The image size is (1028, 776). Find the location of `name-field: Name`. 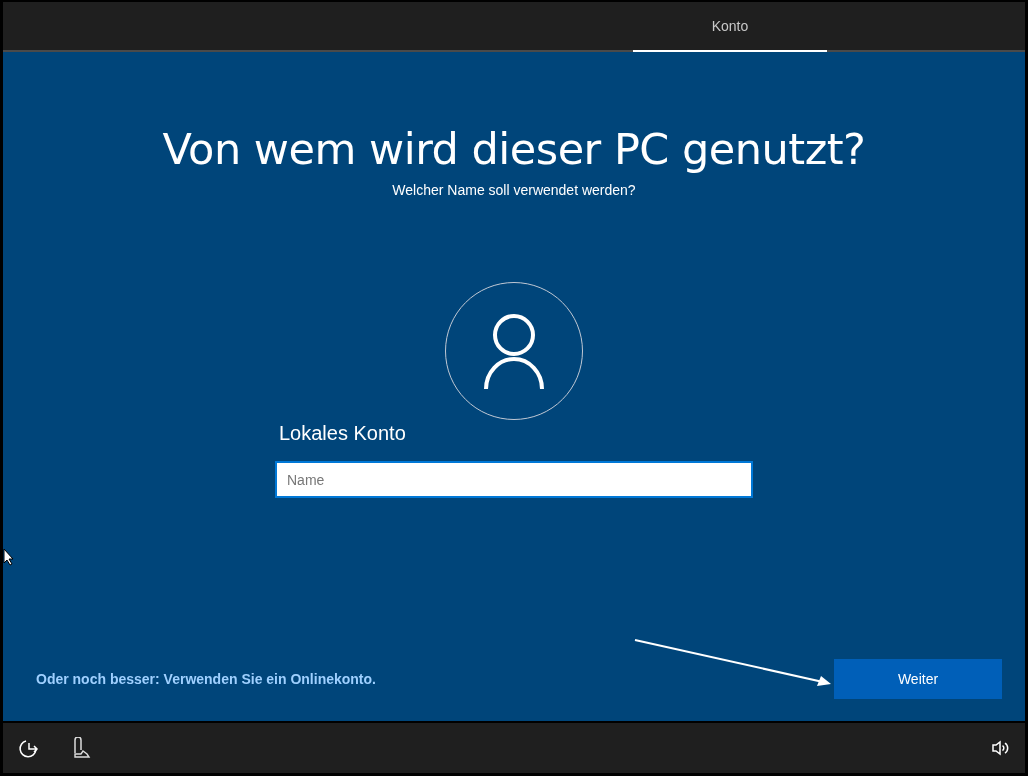

name-field: Name is located at coordinates (514, 479).